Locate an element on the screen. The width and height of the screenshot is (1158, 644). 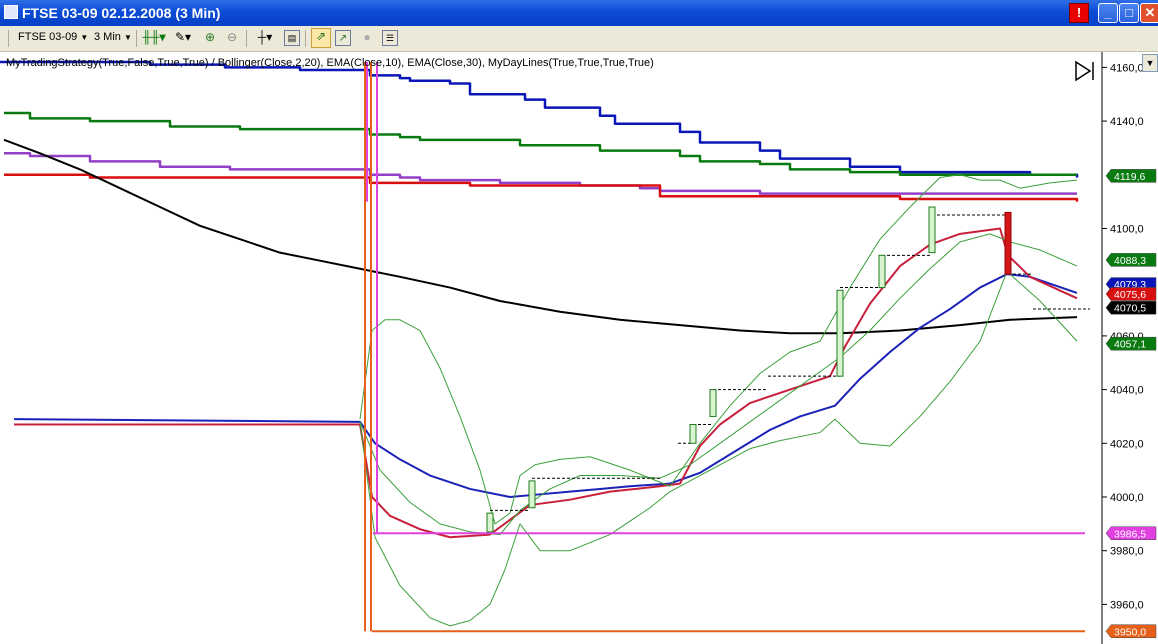
series-line-red_line is located at coordinates (541, 187).